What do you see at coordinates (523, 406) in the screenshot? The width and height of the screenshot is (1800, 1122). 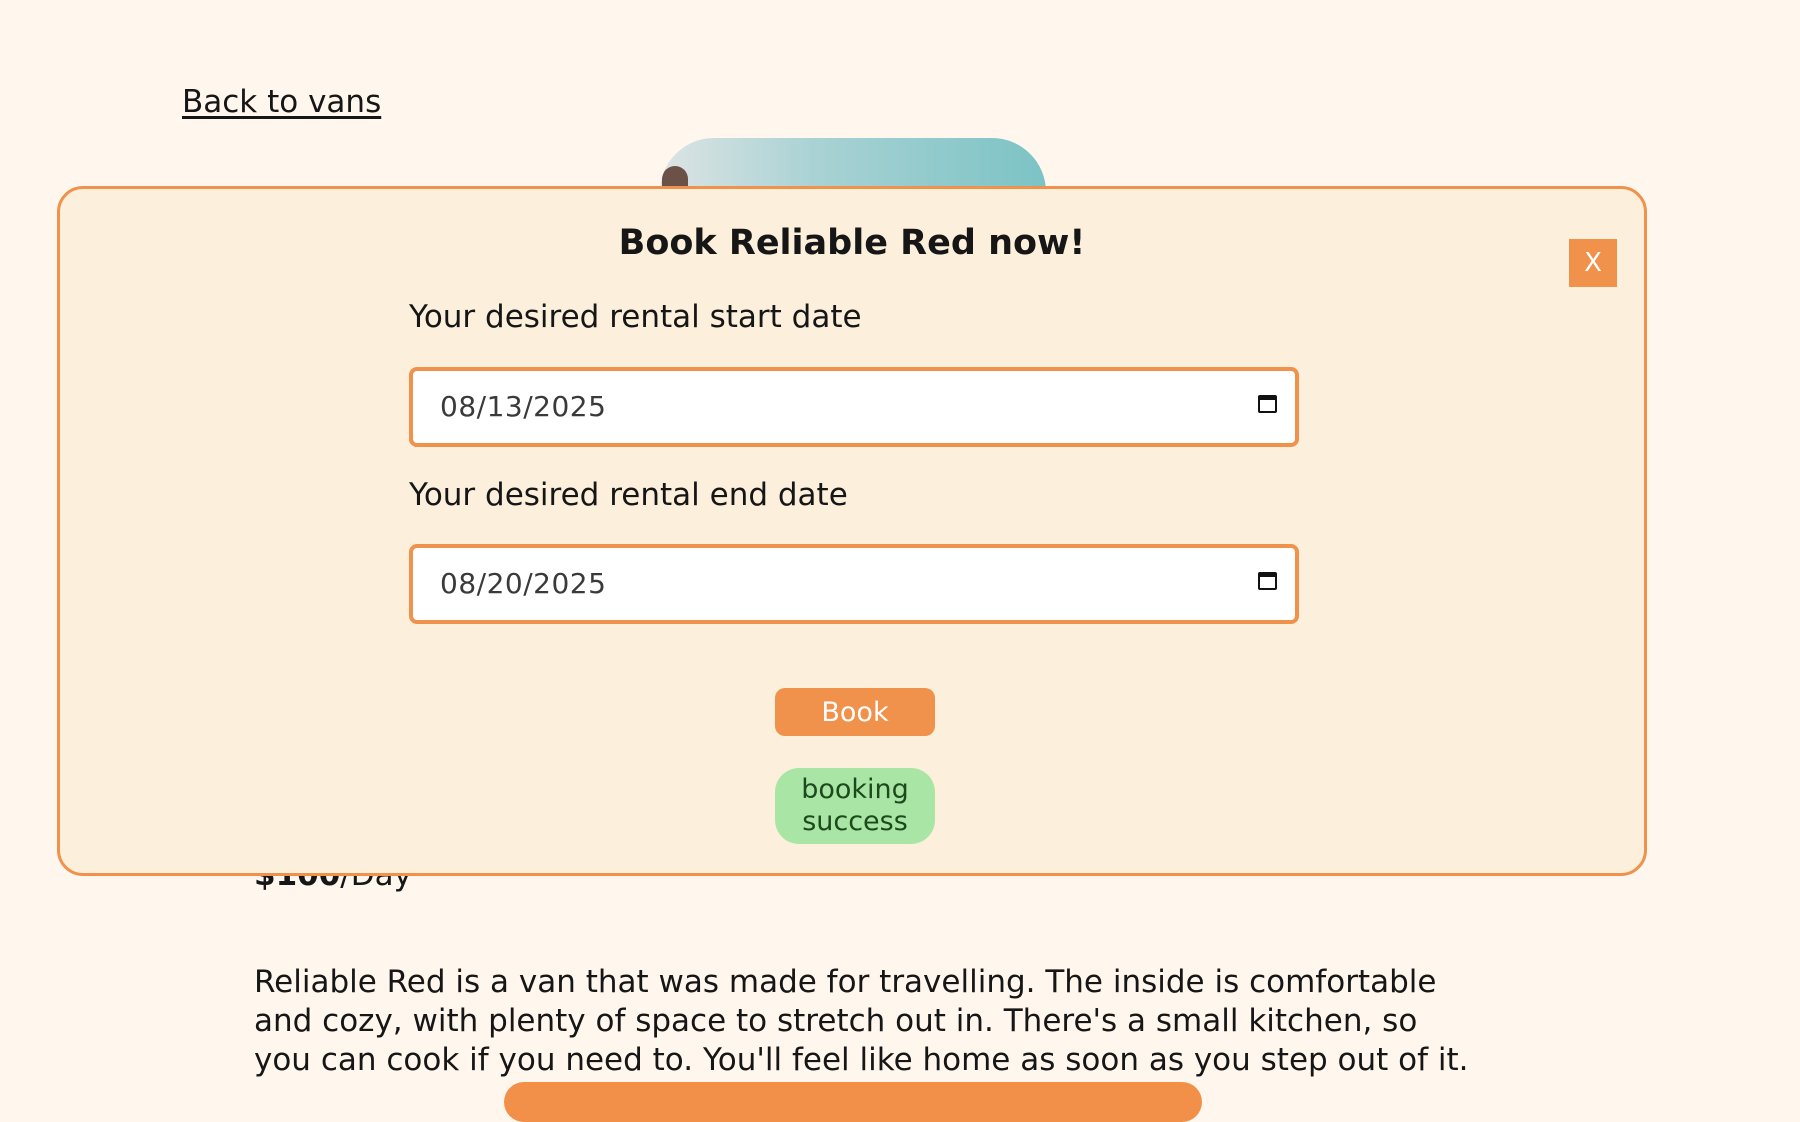 I see `start-date-value: 08/13/2025` at bounding box center [523, 406].